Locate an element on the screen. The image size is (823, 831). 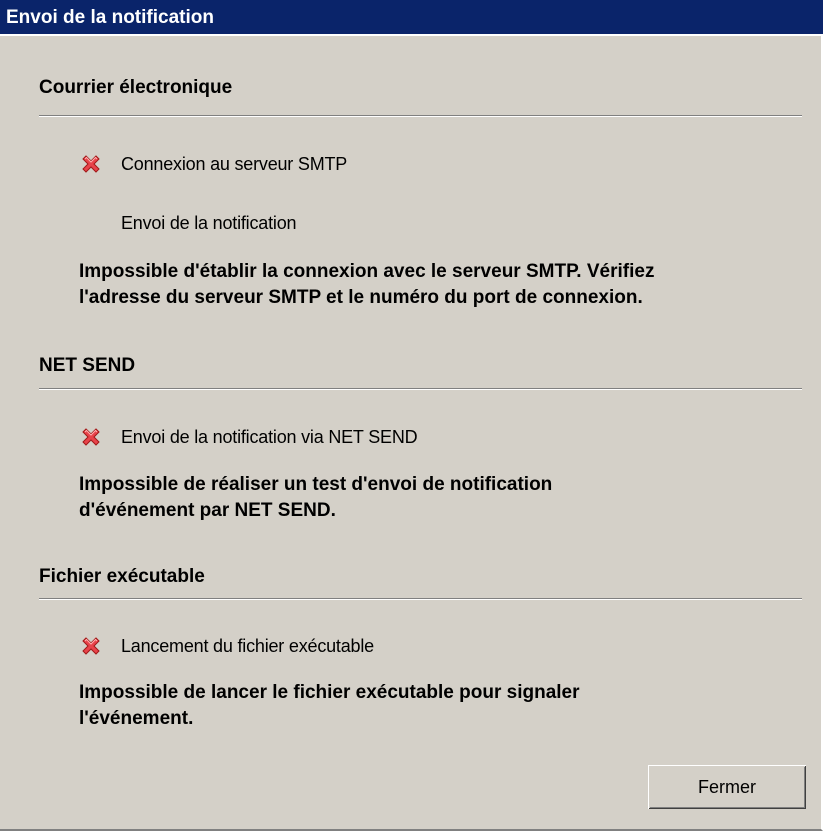
step-label: Lancement du fichier exécutable is located at coordinates (247, 645).